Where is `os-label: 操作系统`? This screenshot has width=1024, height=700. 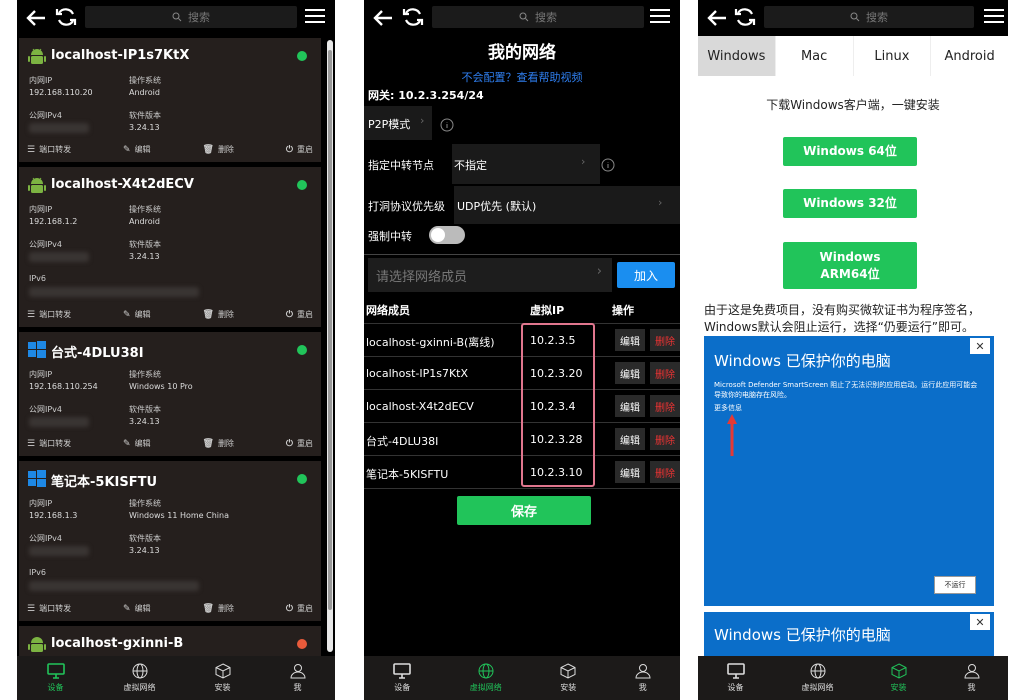 os-label: 操作系统 is located at coordinates (145, 374).